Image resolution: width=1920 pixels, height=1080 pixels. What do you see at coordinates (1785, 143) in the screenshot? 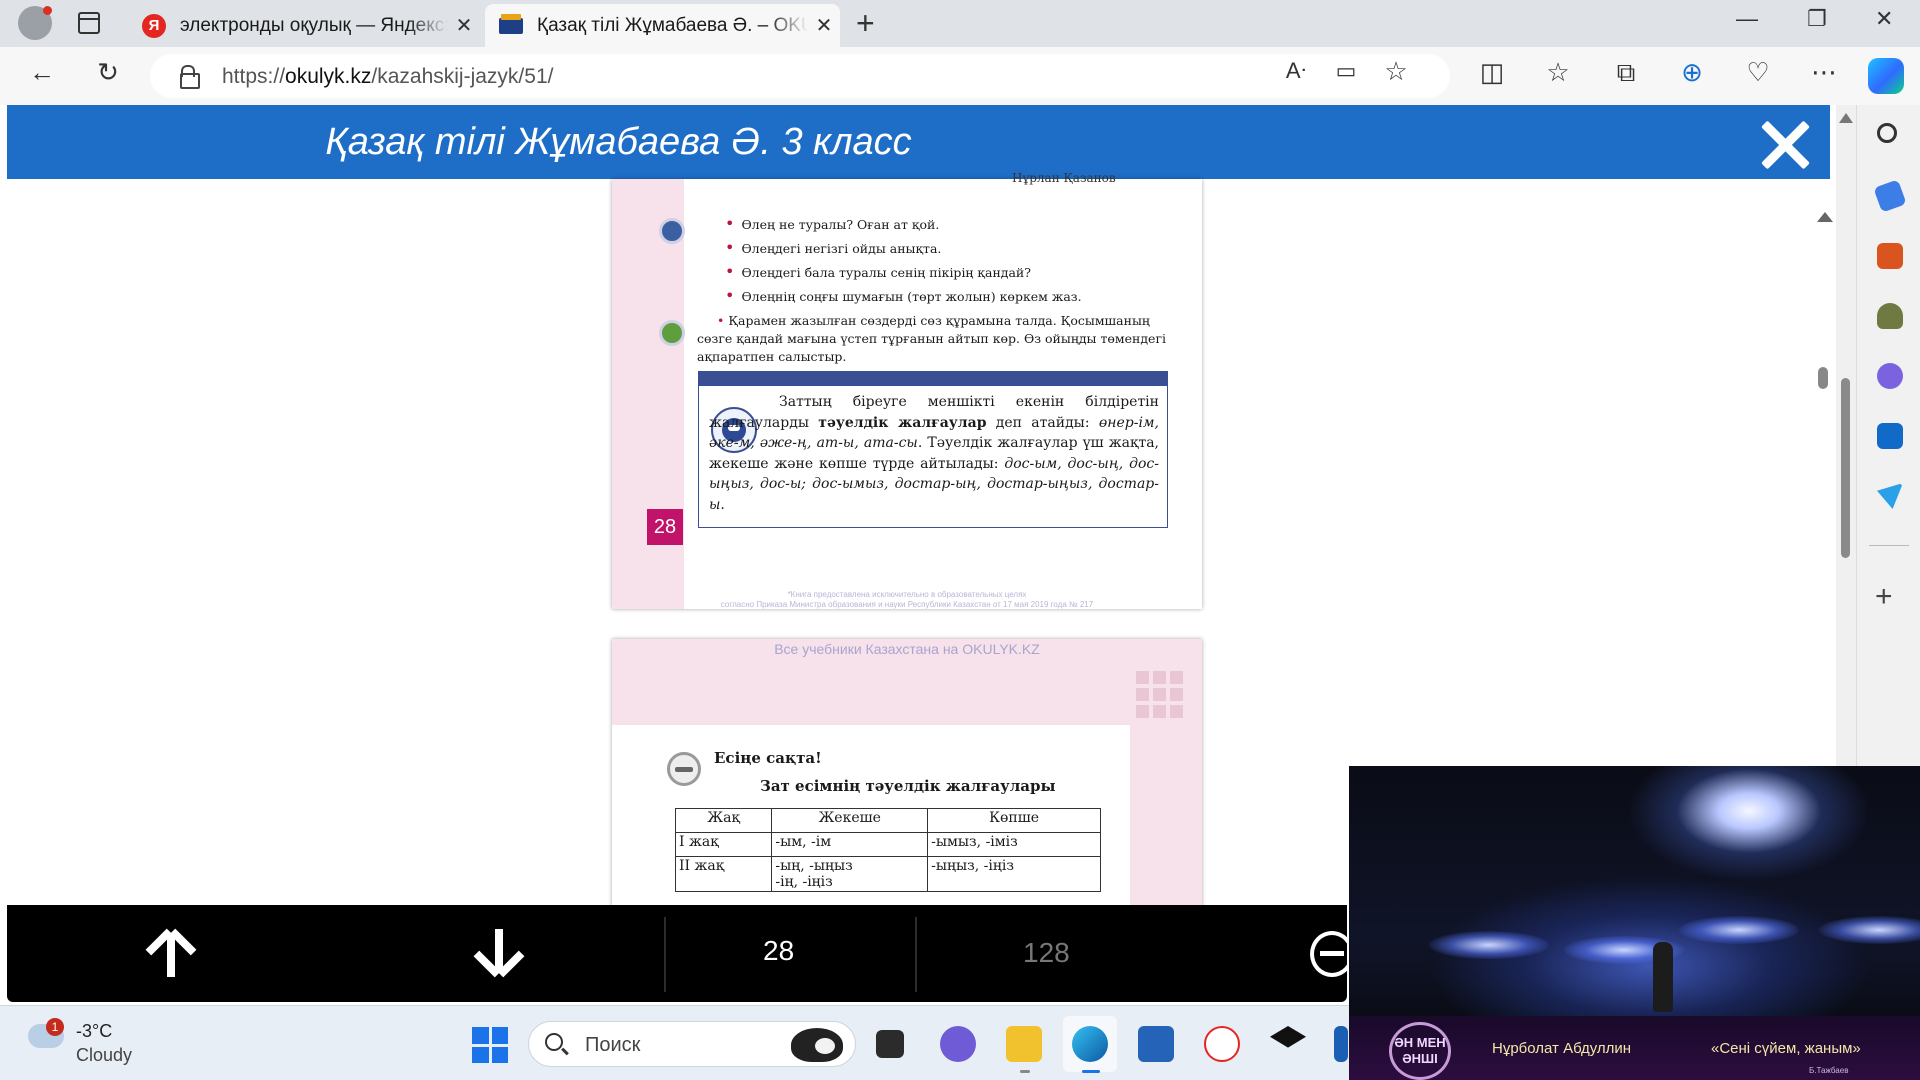
I see `close-viewer-icon` at bounding box center [1785, 143].